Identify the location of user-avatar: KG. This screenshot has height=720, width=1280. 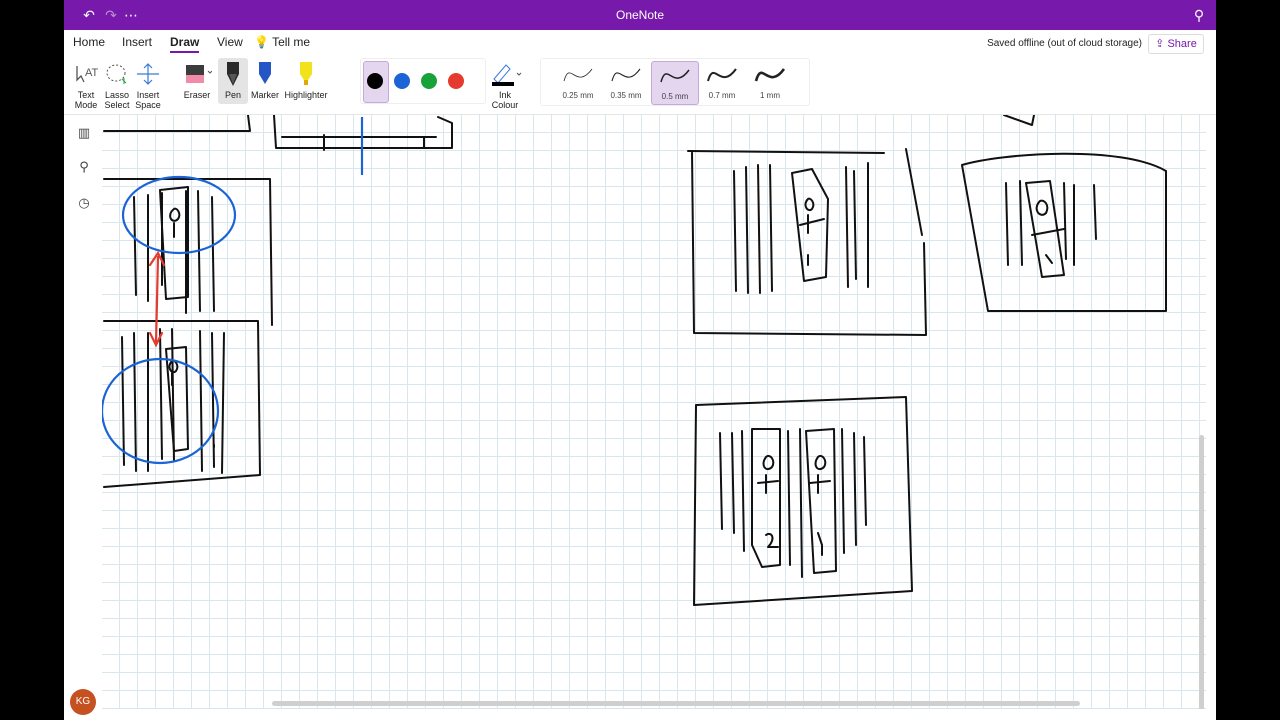
(83, 702).